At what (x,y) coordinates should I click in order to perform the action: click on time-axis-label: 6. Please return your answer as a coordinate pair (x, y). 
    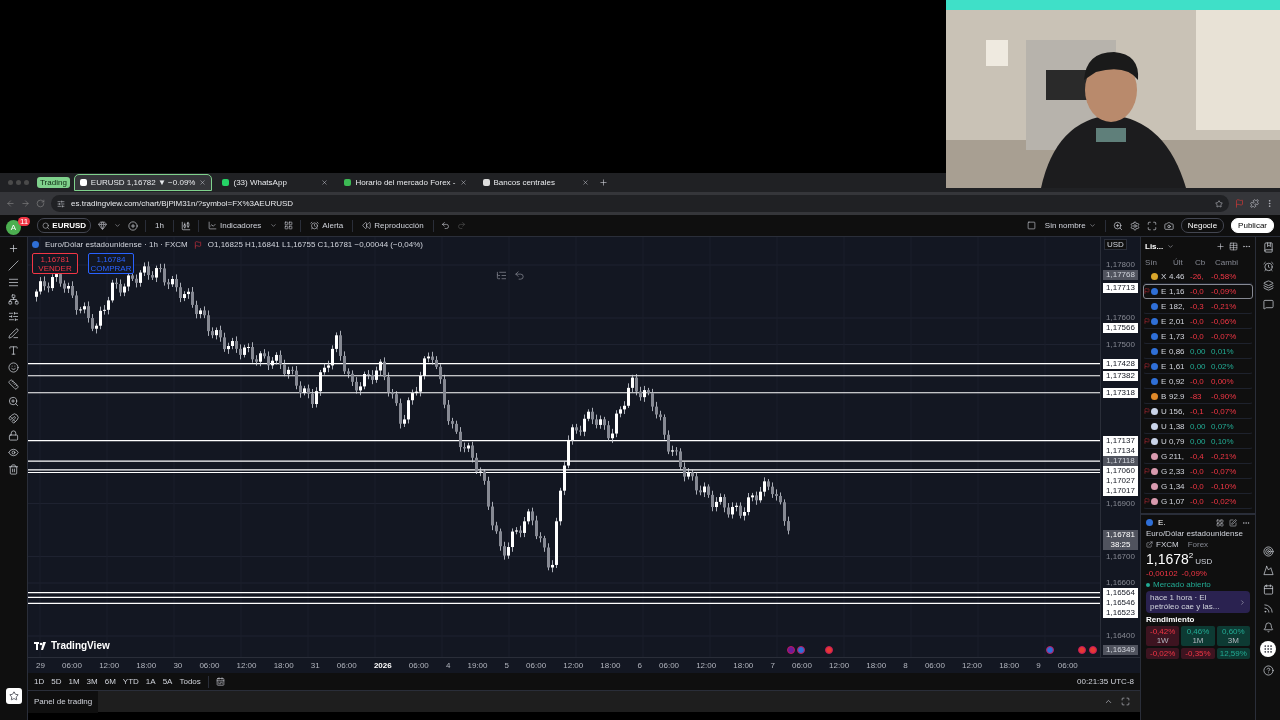
    Looking at the image, I should click on (639, 665).